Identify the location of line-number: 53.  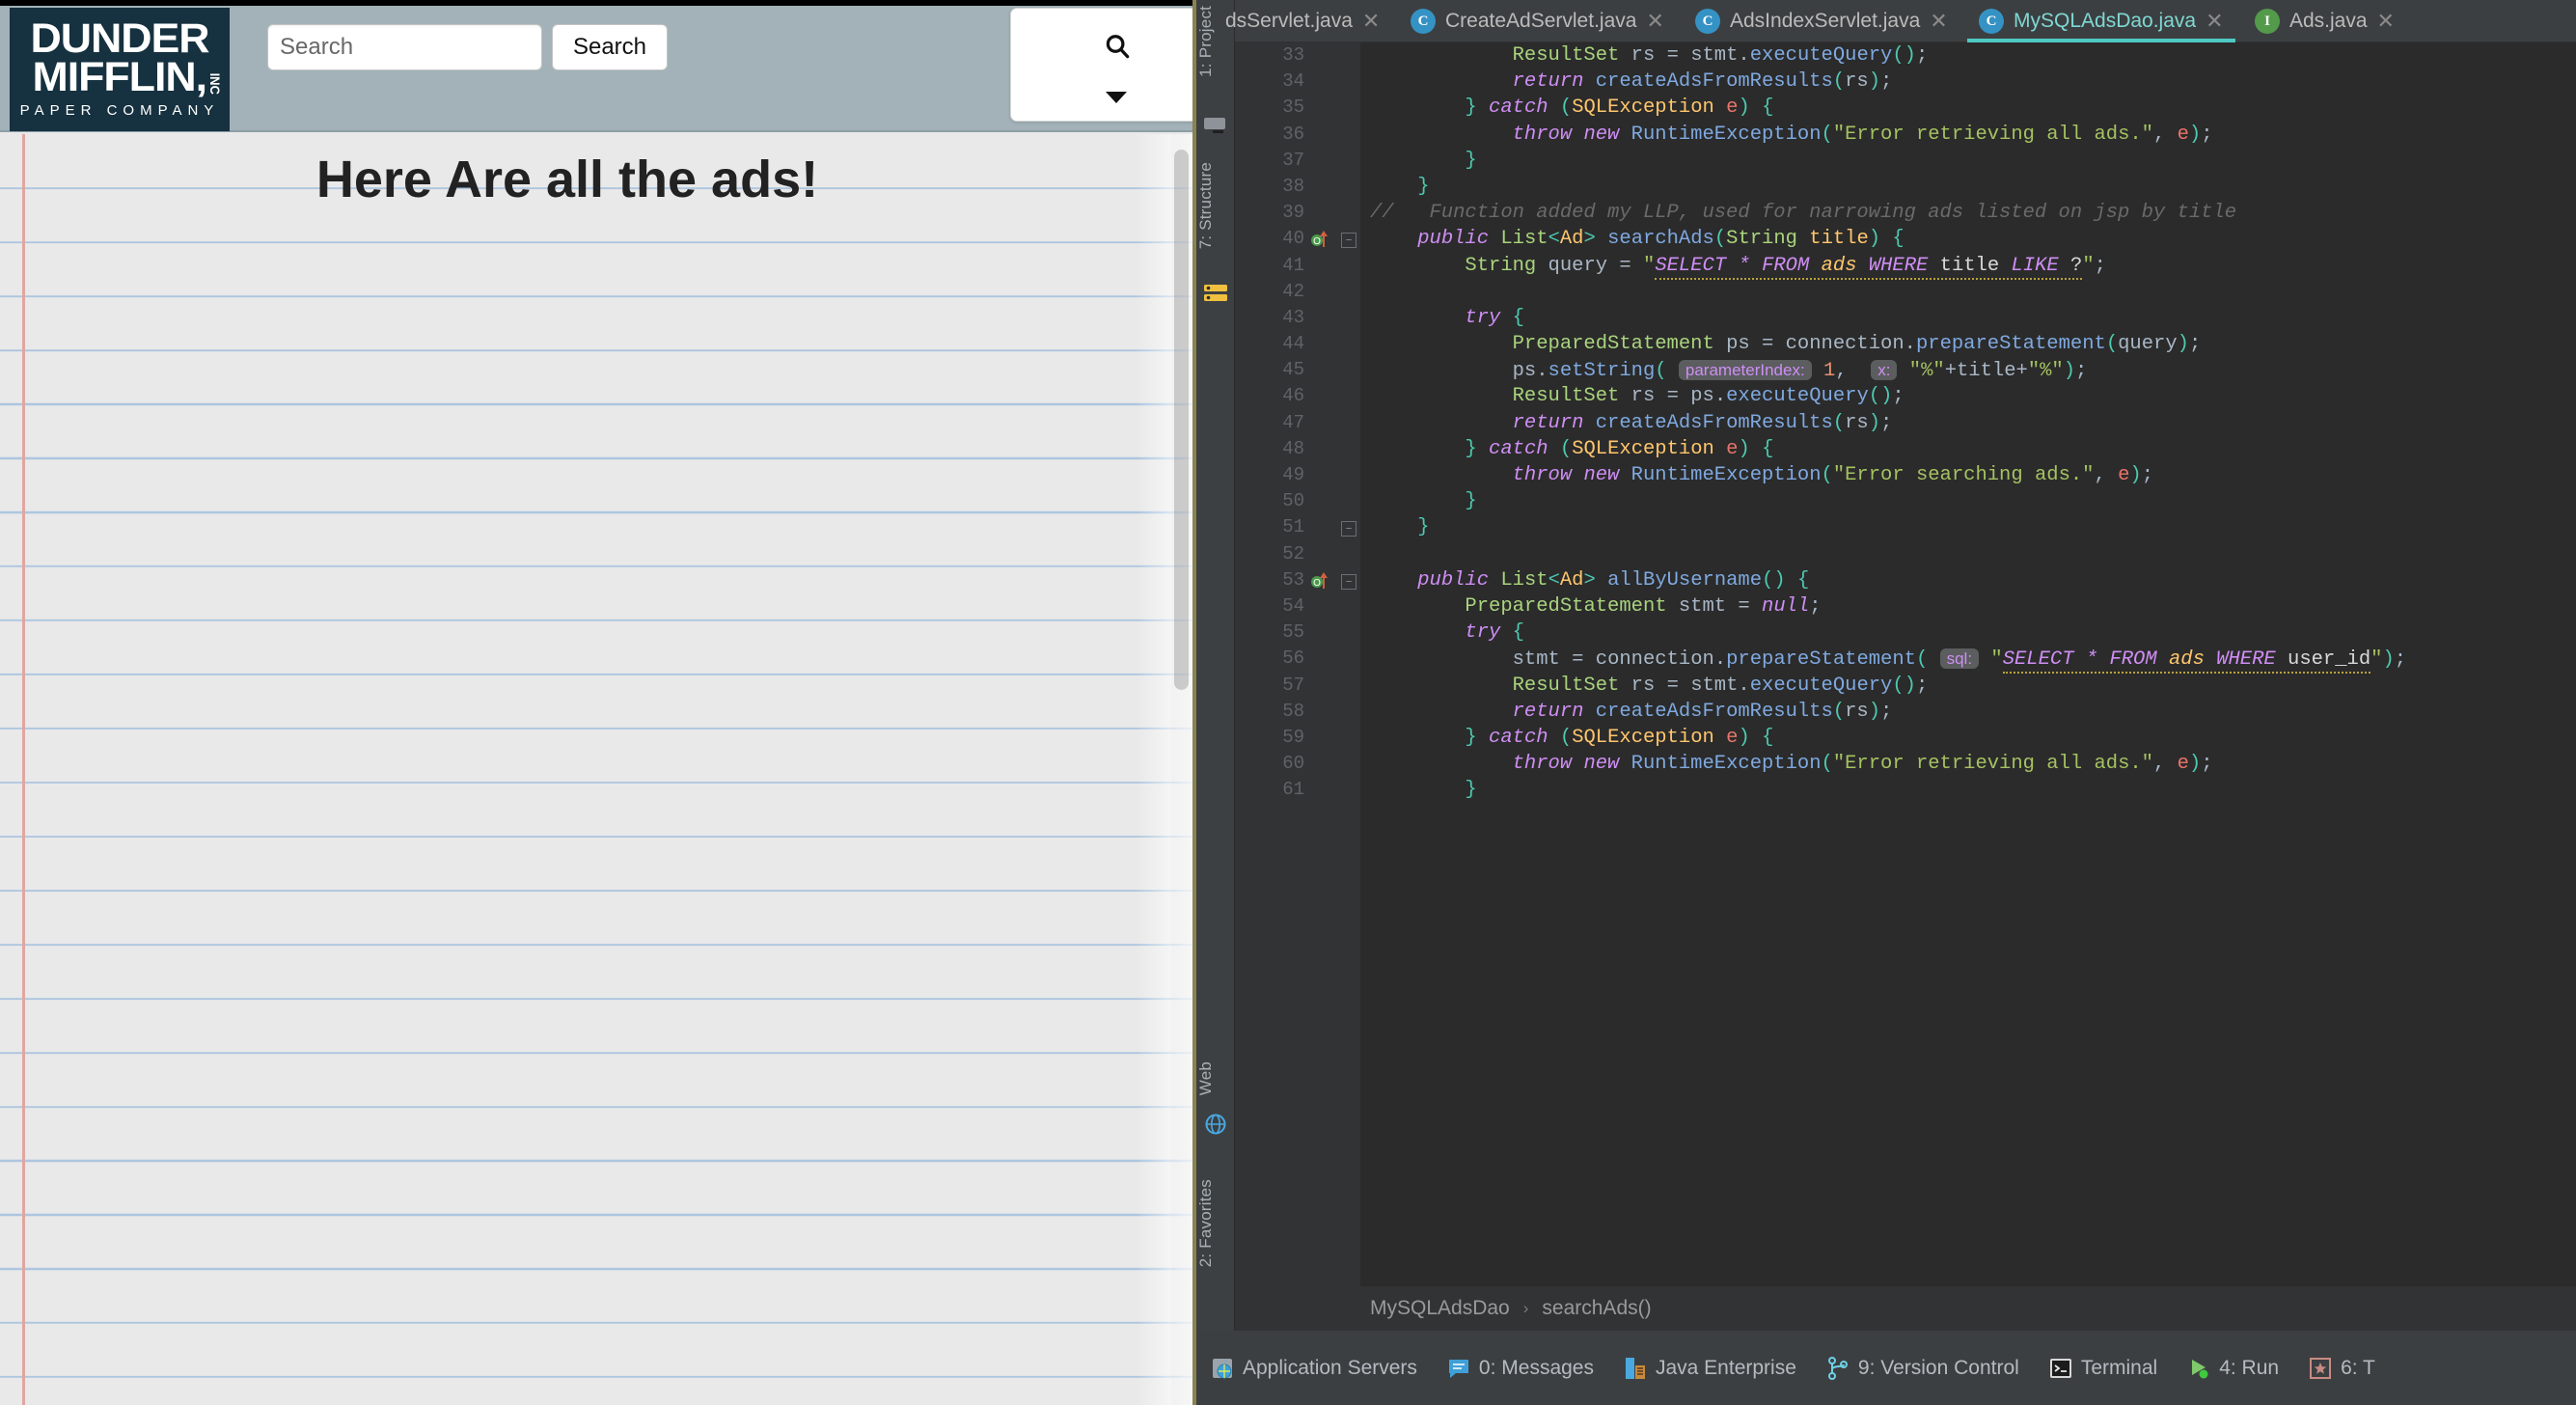
(1293, 579).